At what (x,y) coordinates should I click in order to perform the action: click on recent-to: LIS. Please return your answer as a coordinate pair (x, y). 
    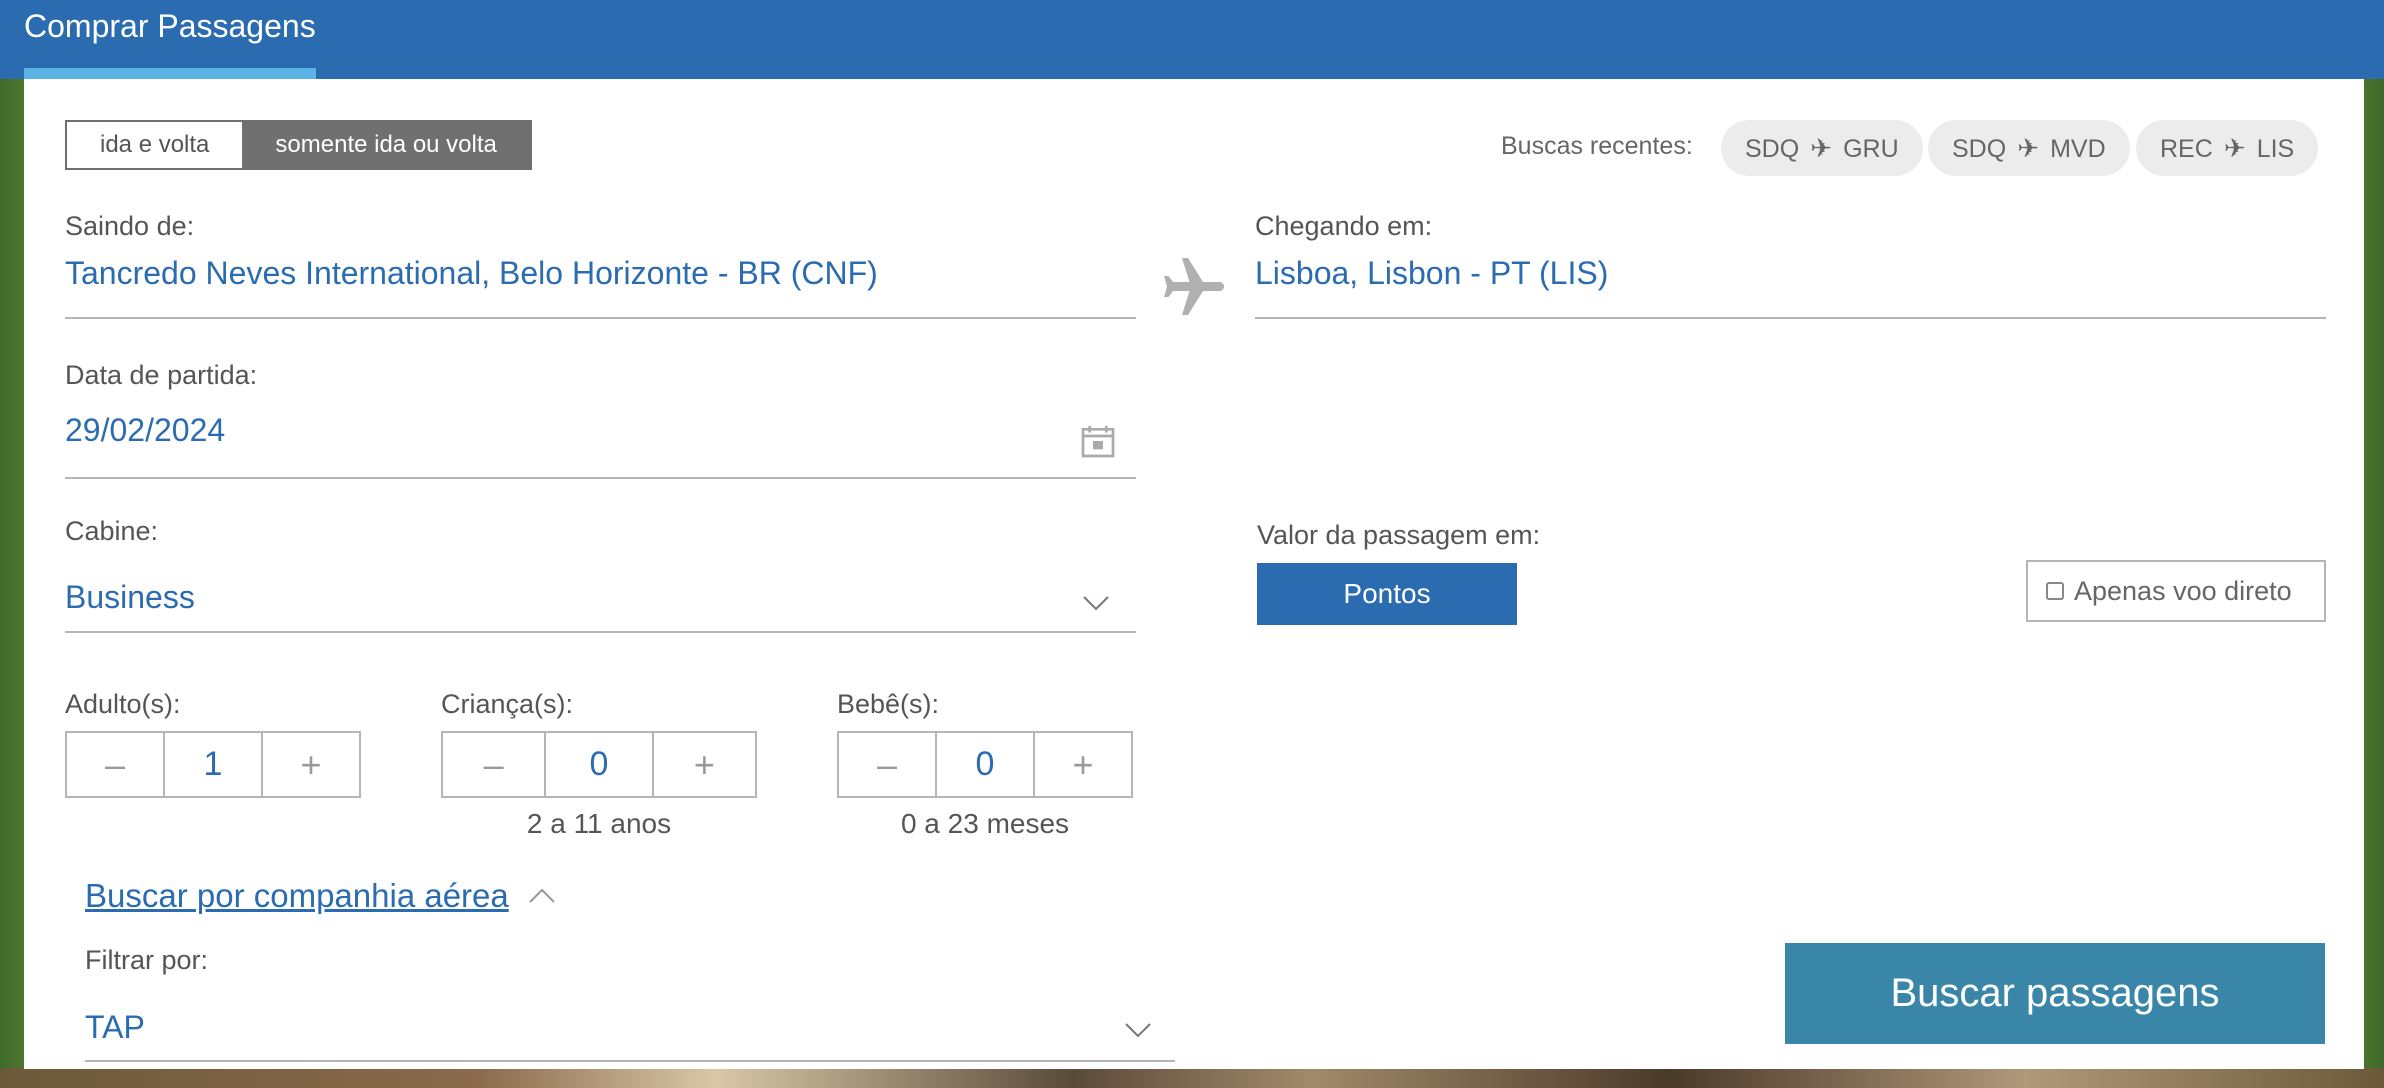
    Looking at the image, I should click on (2275, 149).